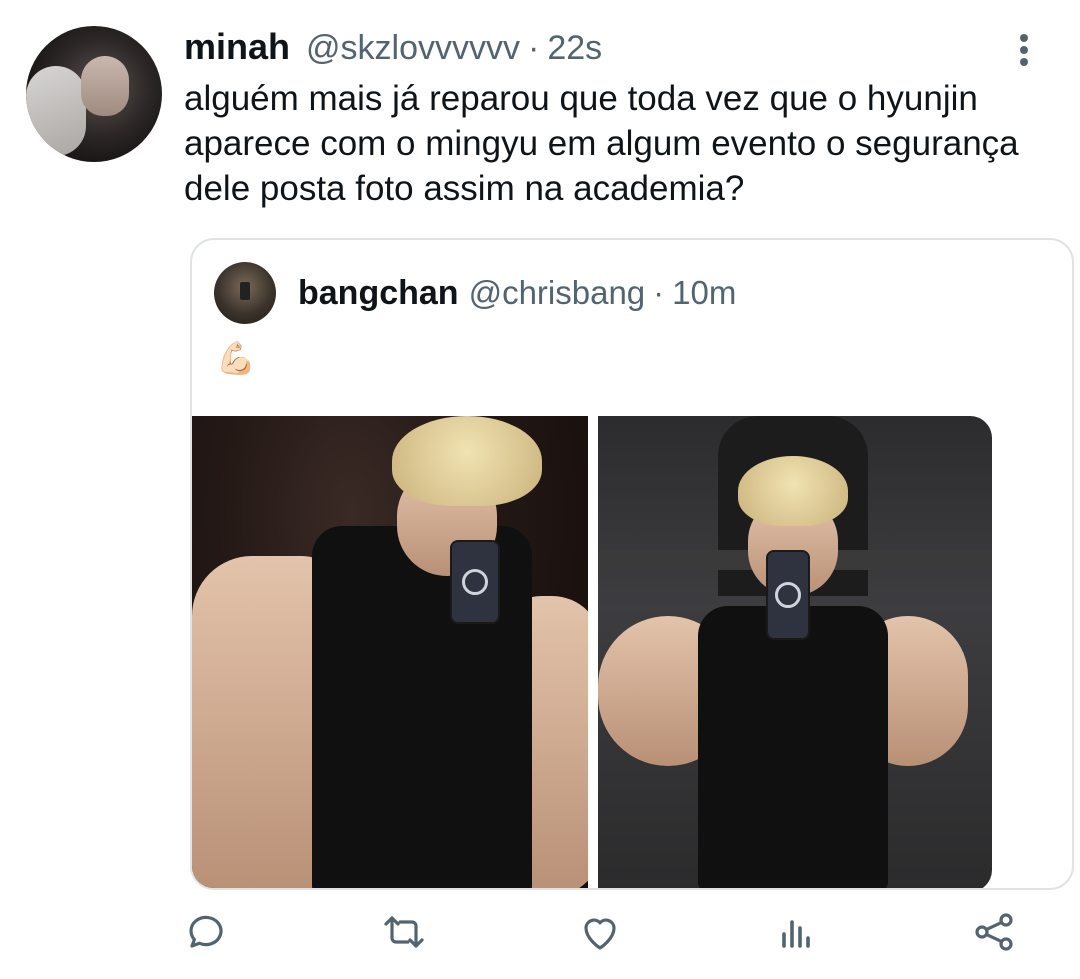  I want to click on heart-icon, so click(600, 932).